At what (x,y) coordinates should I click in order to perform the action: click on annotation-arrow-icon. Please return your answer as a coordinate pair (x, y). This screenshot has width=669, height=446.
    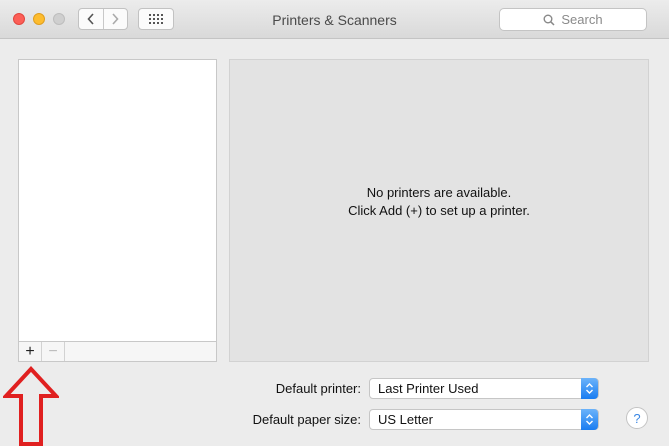
    Looking at the image, I should click on (31, 406).